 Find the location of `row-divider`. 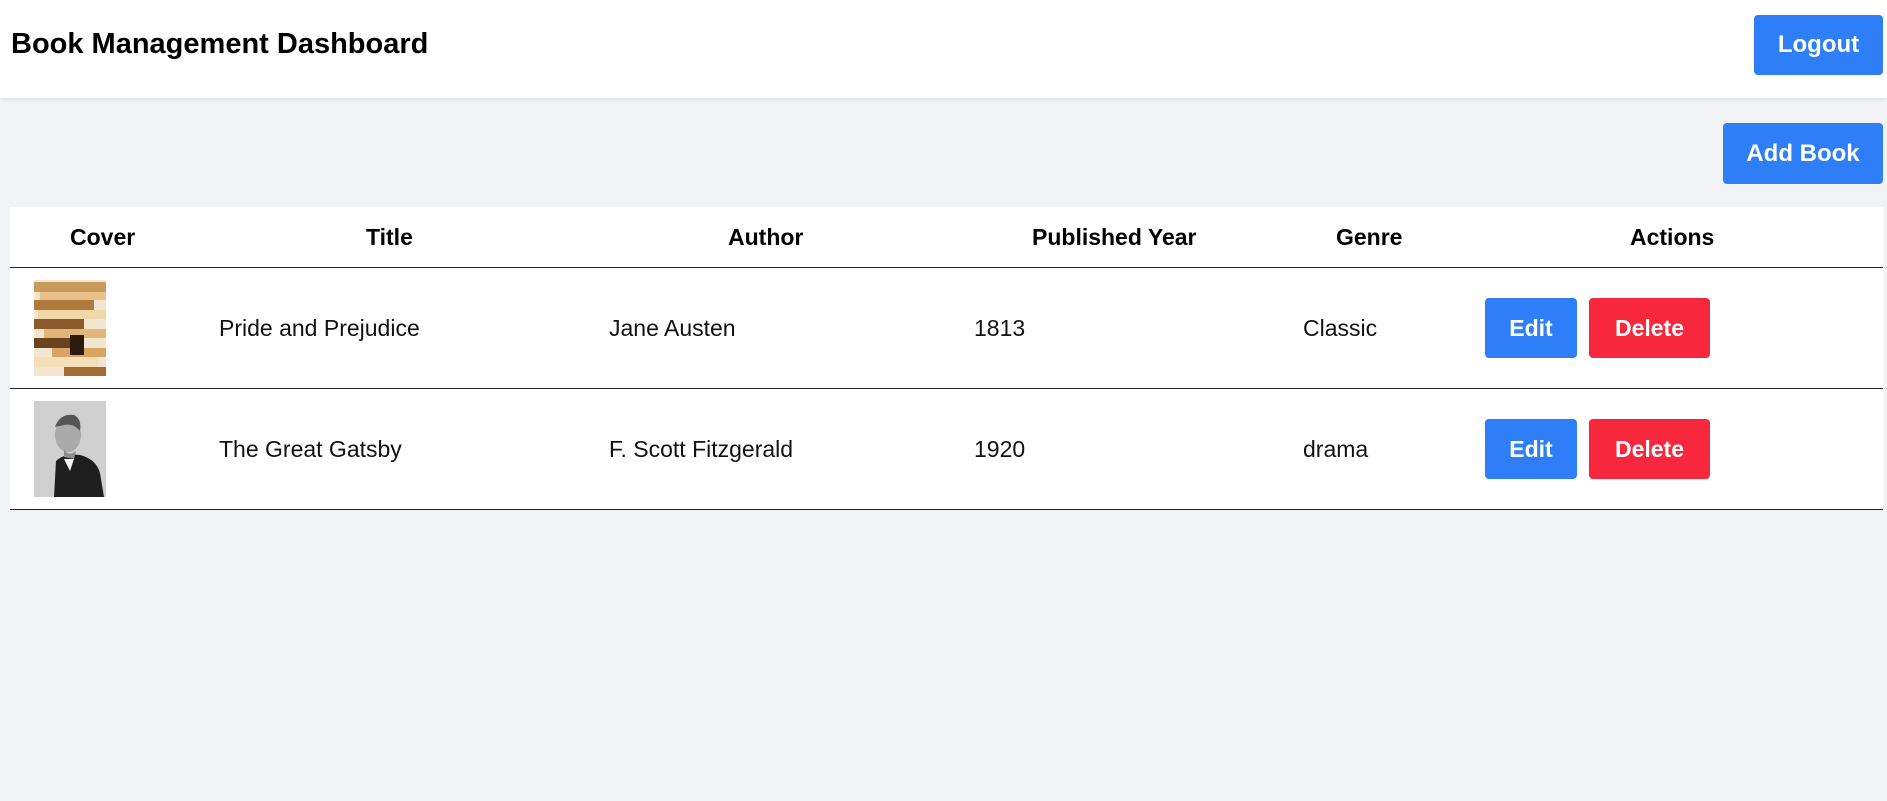

row-divider is located at coordinates (946, 509).